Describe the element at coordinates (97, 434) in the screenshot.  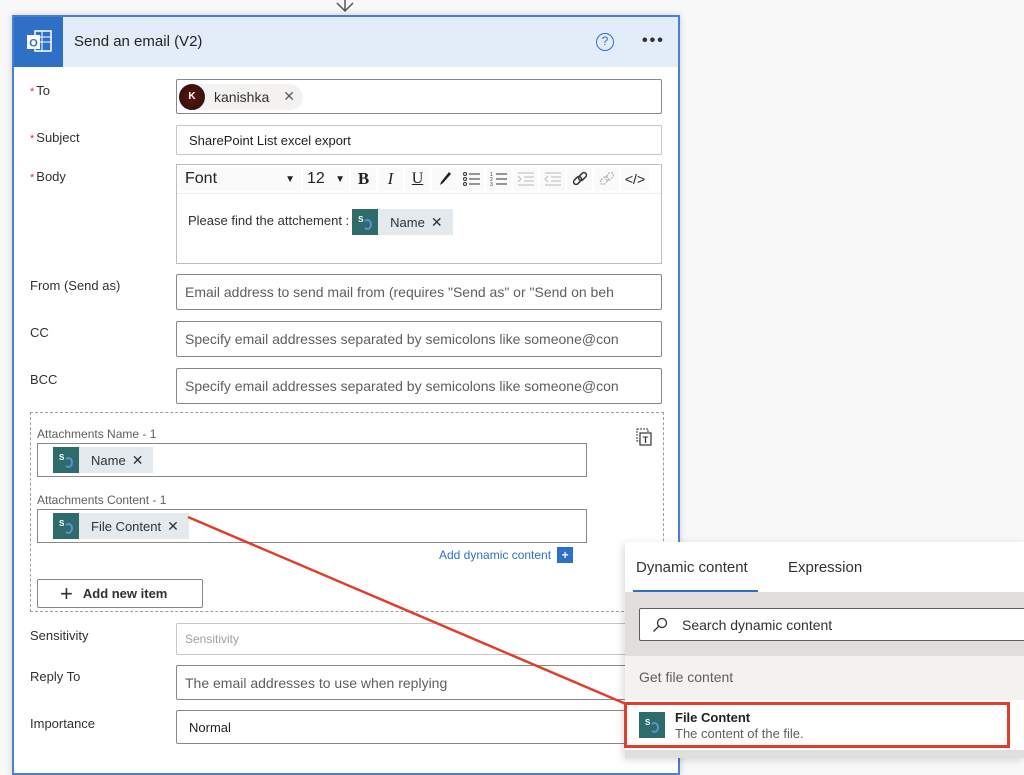
I see `attachments-name-label: Attachments Name - 1` at that location.